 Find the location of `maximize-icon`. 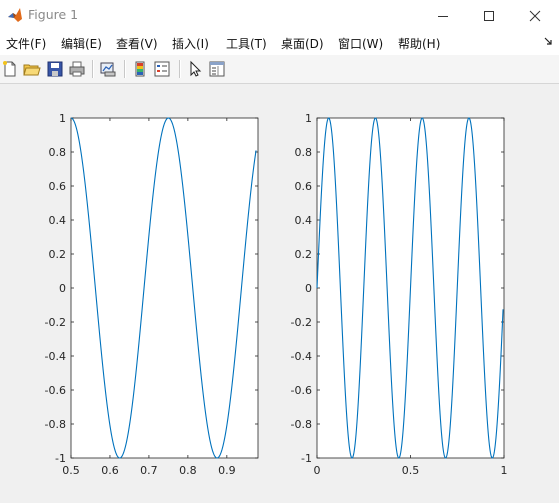

maximize-icon is located at coordinates (489, 15).